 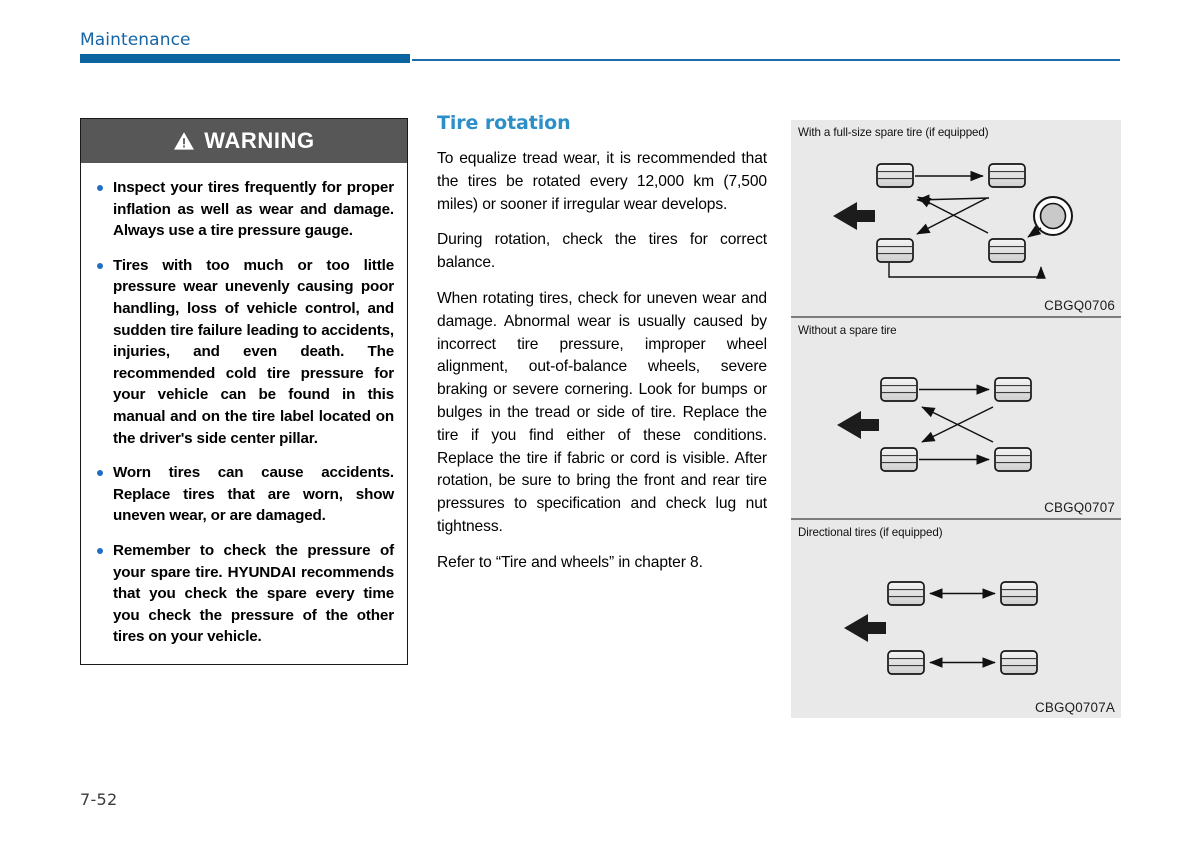 I want to click on page-header: Maintenance, so click(x=600, y=48).